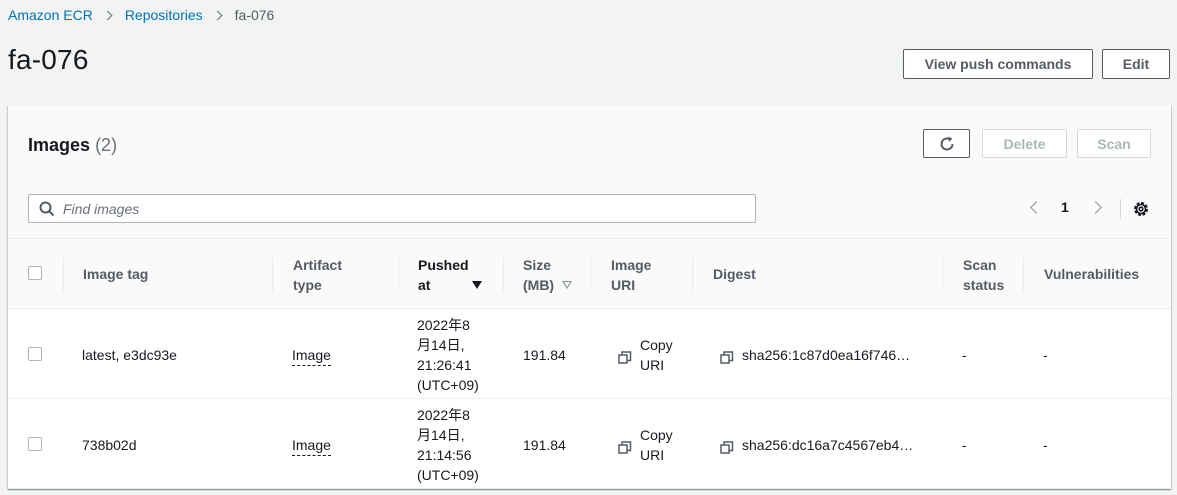 The image size is (1177, 495). I want to click on column-header-image-tag: Image tag, so click(115, 274).